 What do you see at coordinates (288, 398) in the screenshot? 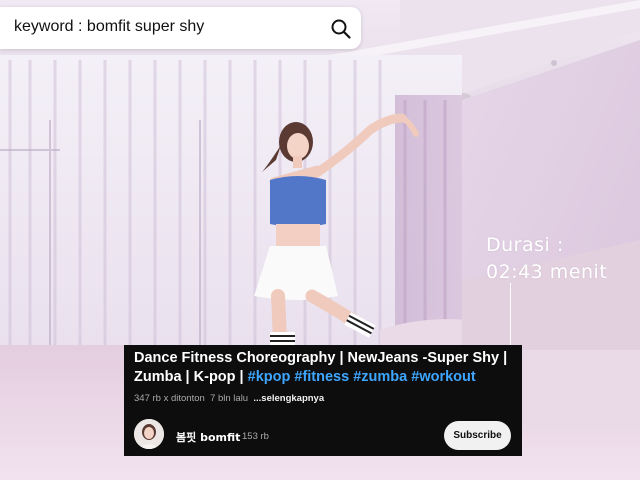
I see `show-more-link: ...selengkapnya` at bounding box center [288, 398].